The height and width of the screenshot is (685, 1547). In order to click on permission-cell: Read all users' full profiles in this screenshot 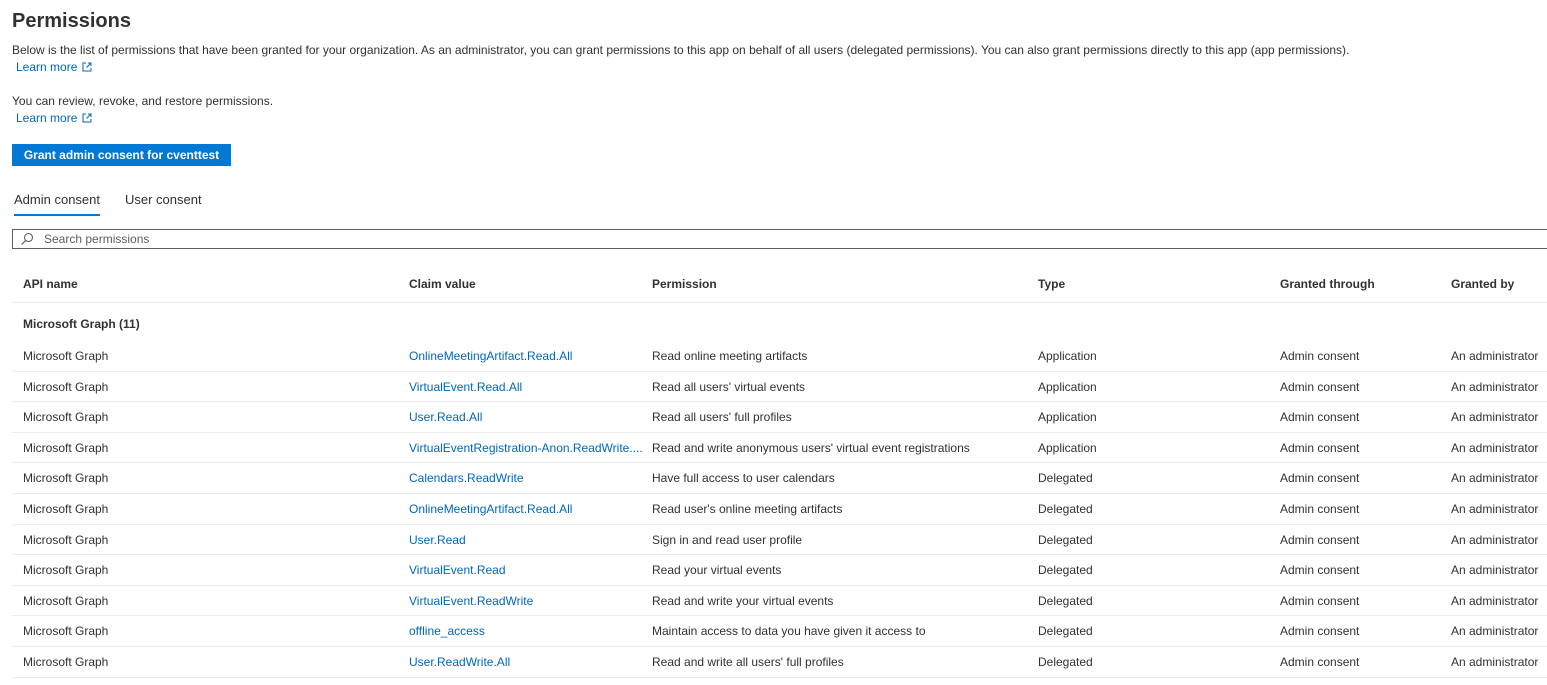, I will do `click(722, 417)`.